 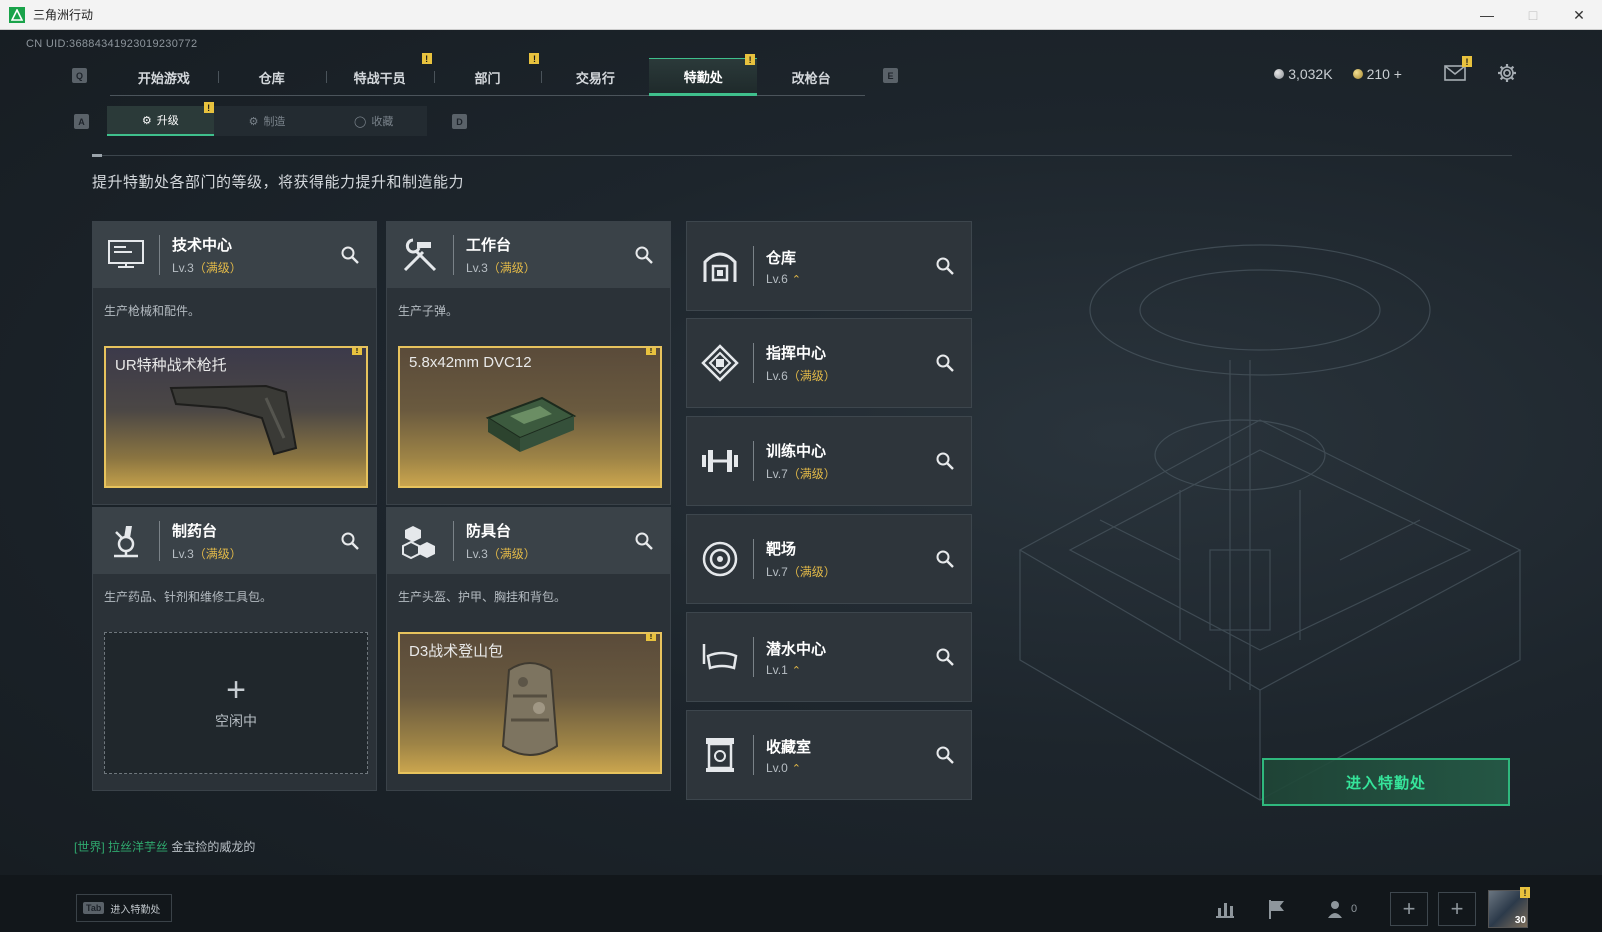 I want to click on product-name: D3战术登山包, so click(x=456, y=651).